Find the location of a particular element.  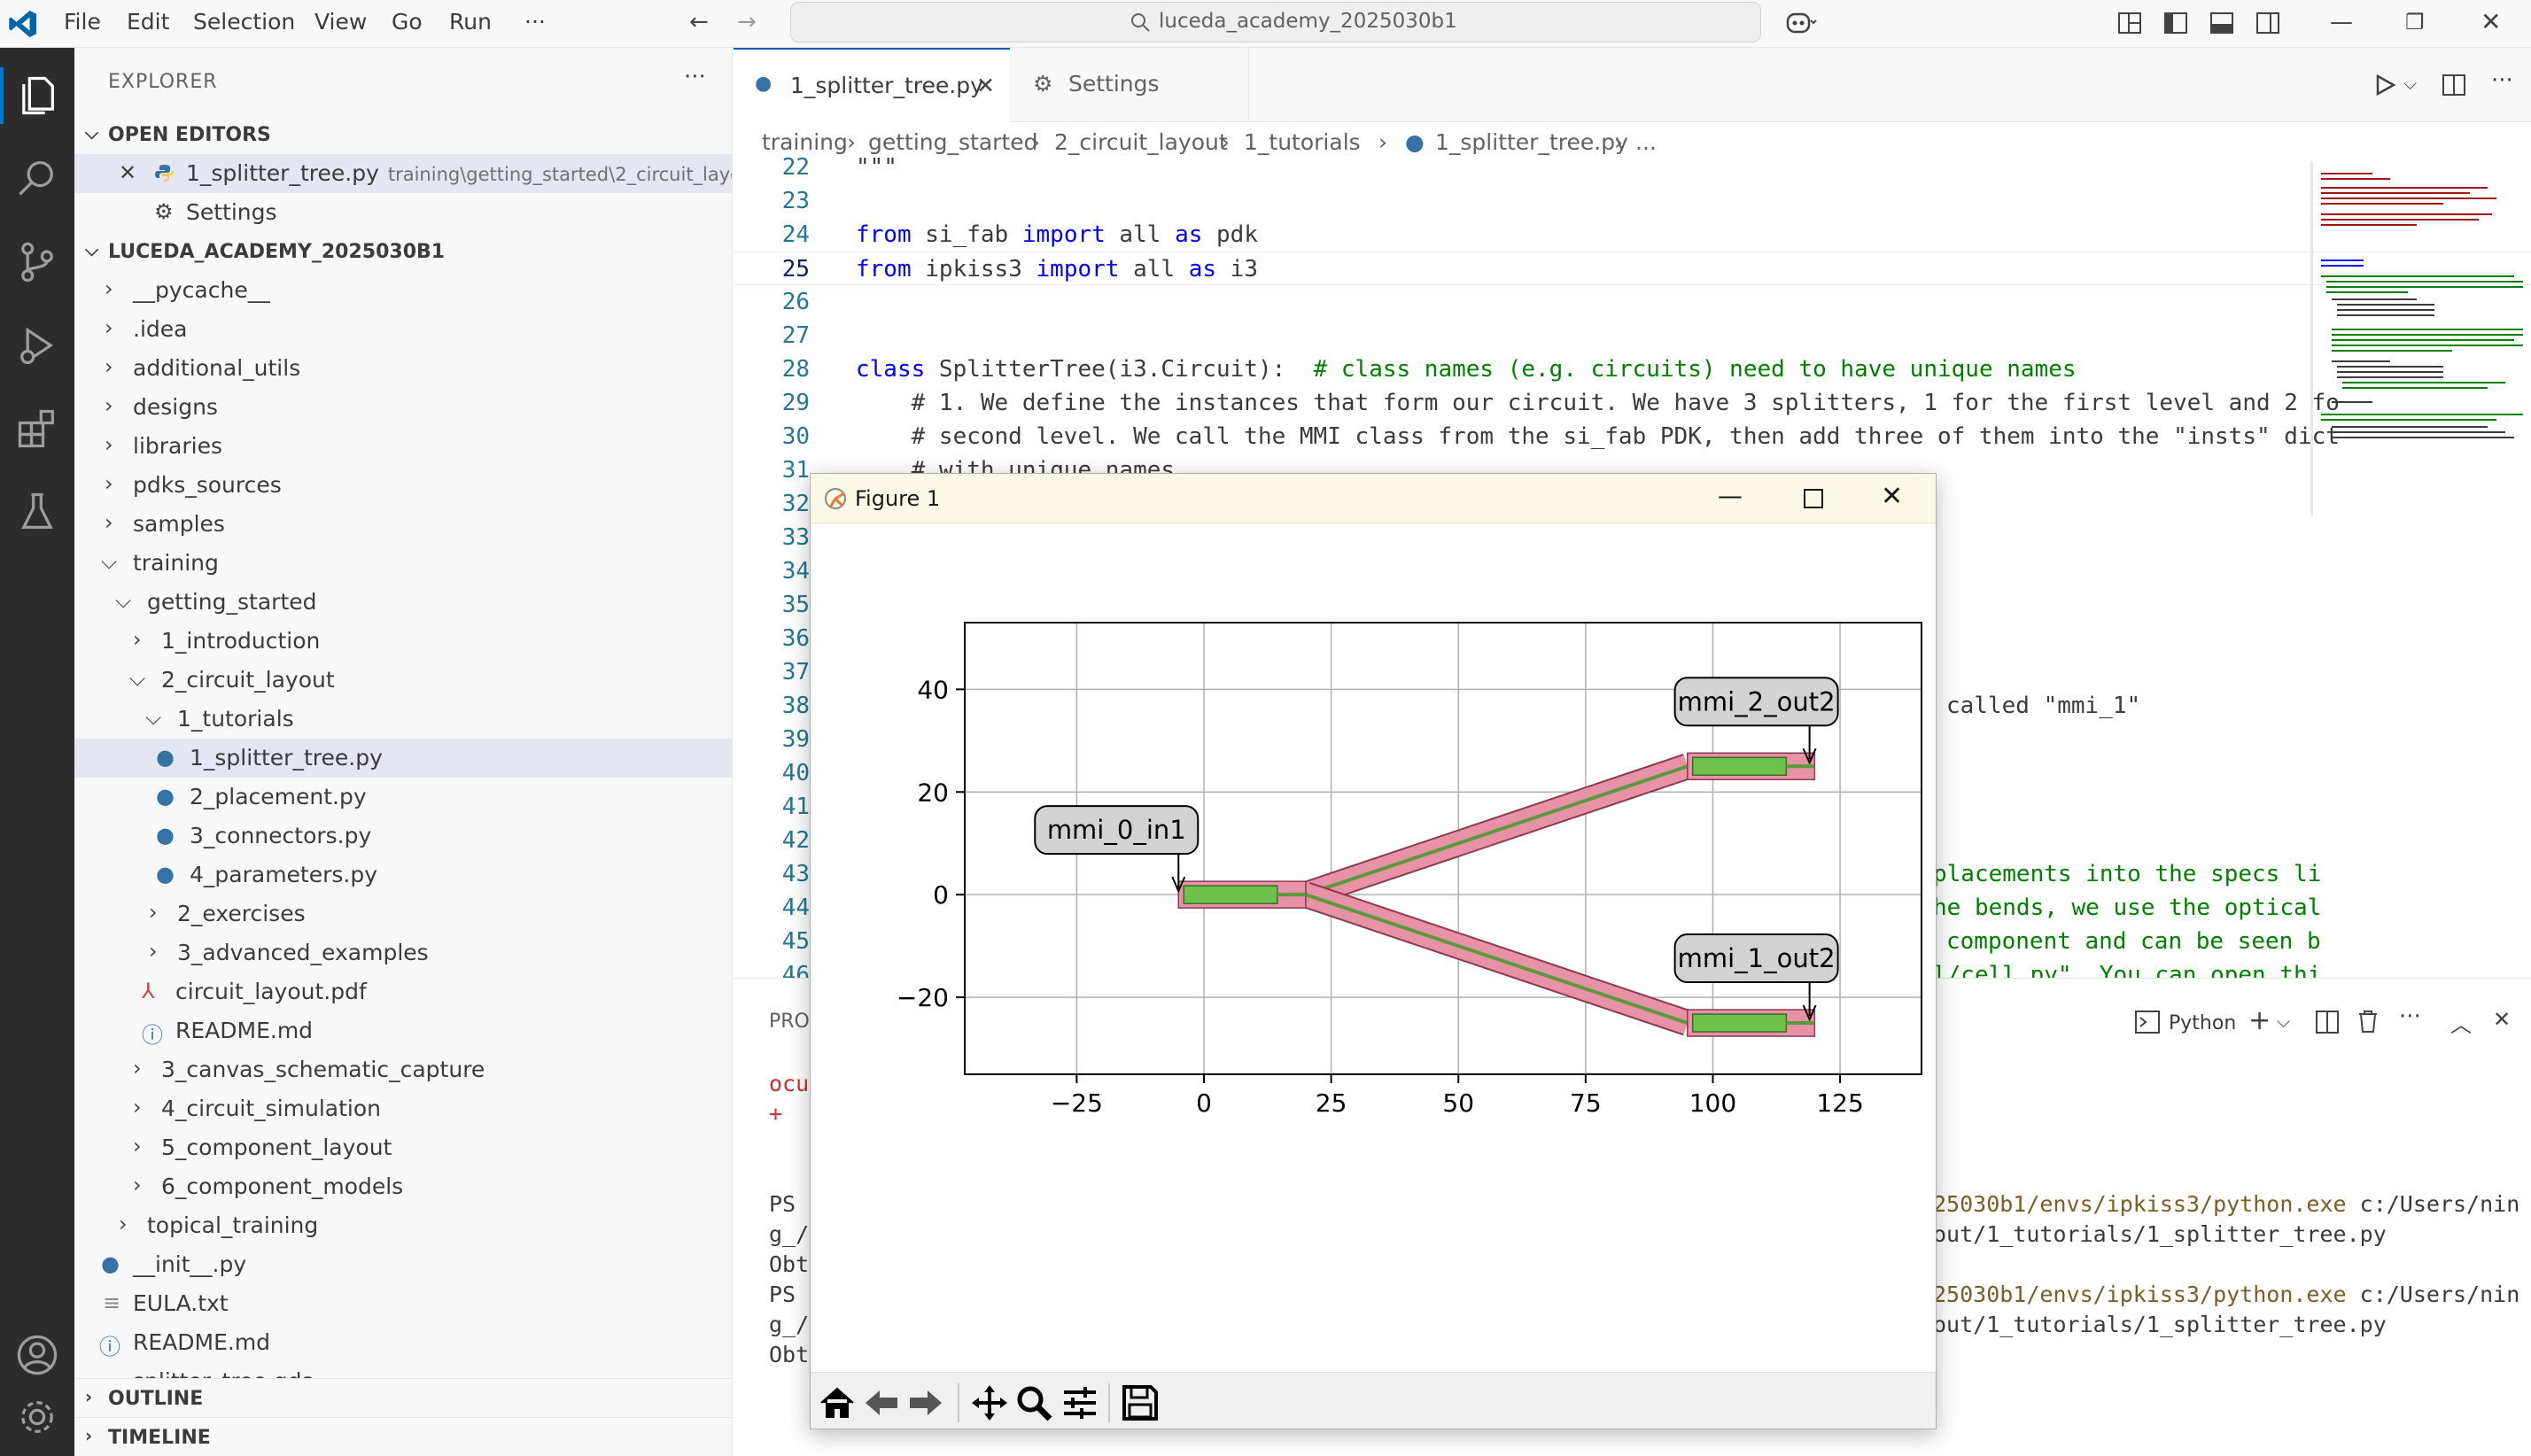

tree-file-readme: ⓘ README.md is located at coordinates (403, 1030).